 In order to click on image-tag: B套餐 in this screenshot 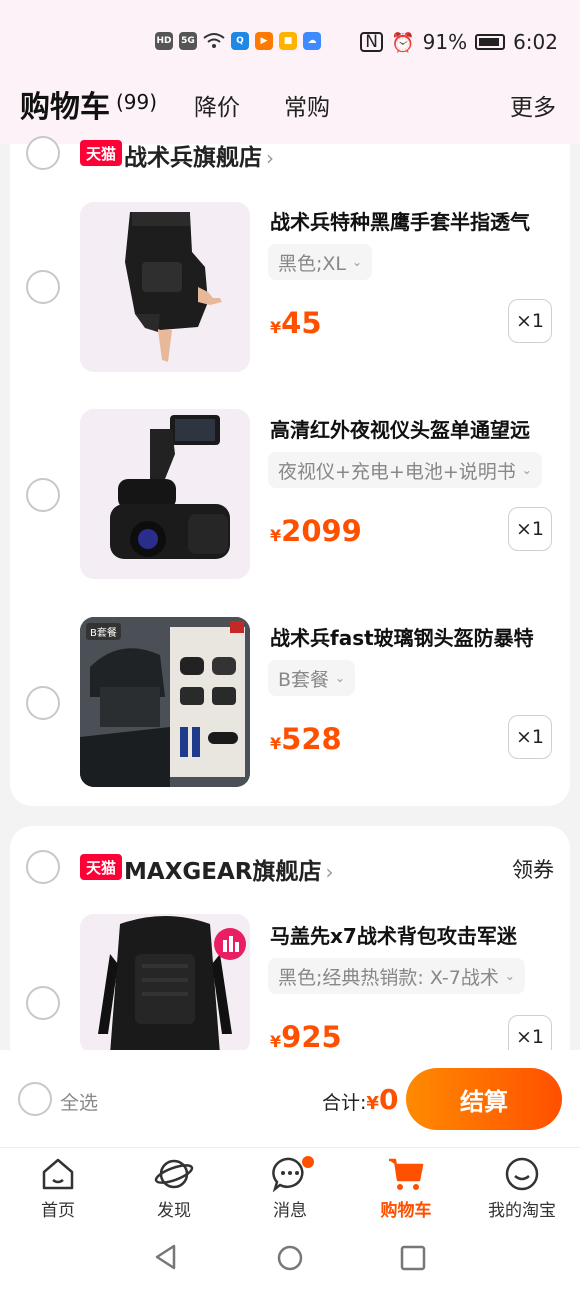, I will do `click(103, 631)`.